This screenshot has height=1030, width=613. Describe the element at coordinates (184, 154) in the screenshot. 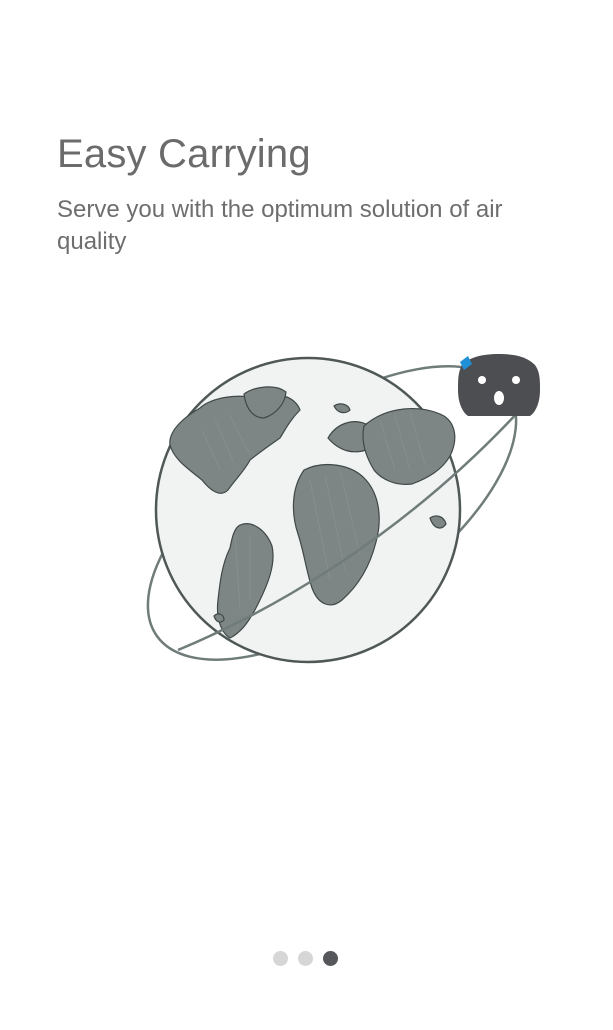

I see `page-title: Easy Carrying` at that location.